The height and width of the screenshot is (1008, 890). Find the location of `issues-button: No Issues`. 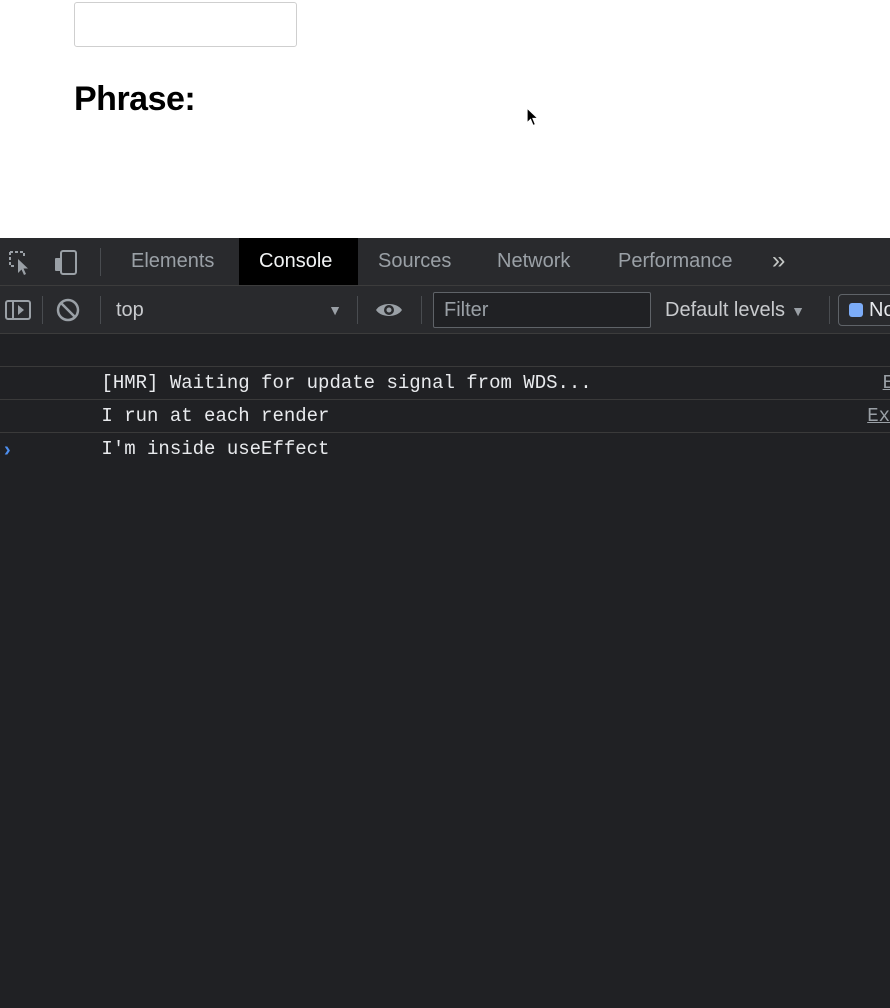

issues-button: No Issues is located at coordinates (864, 310).